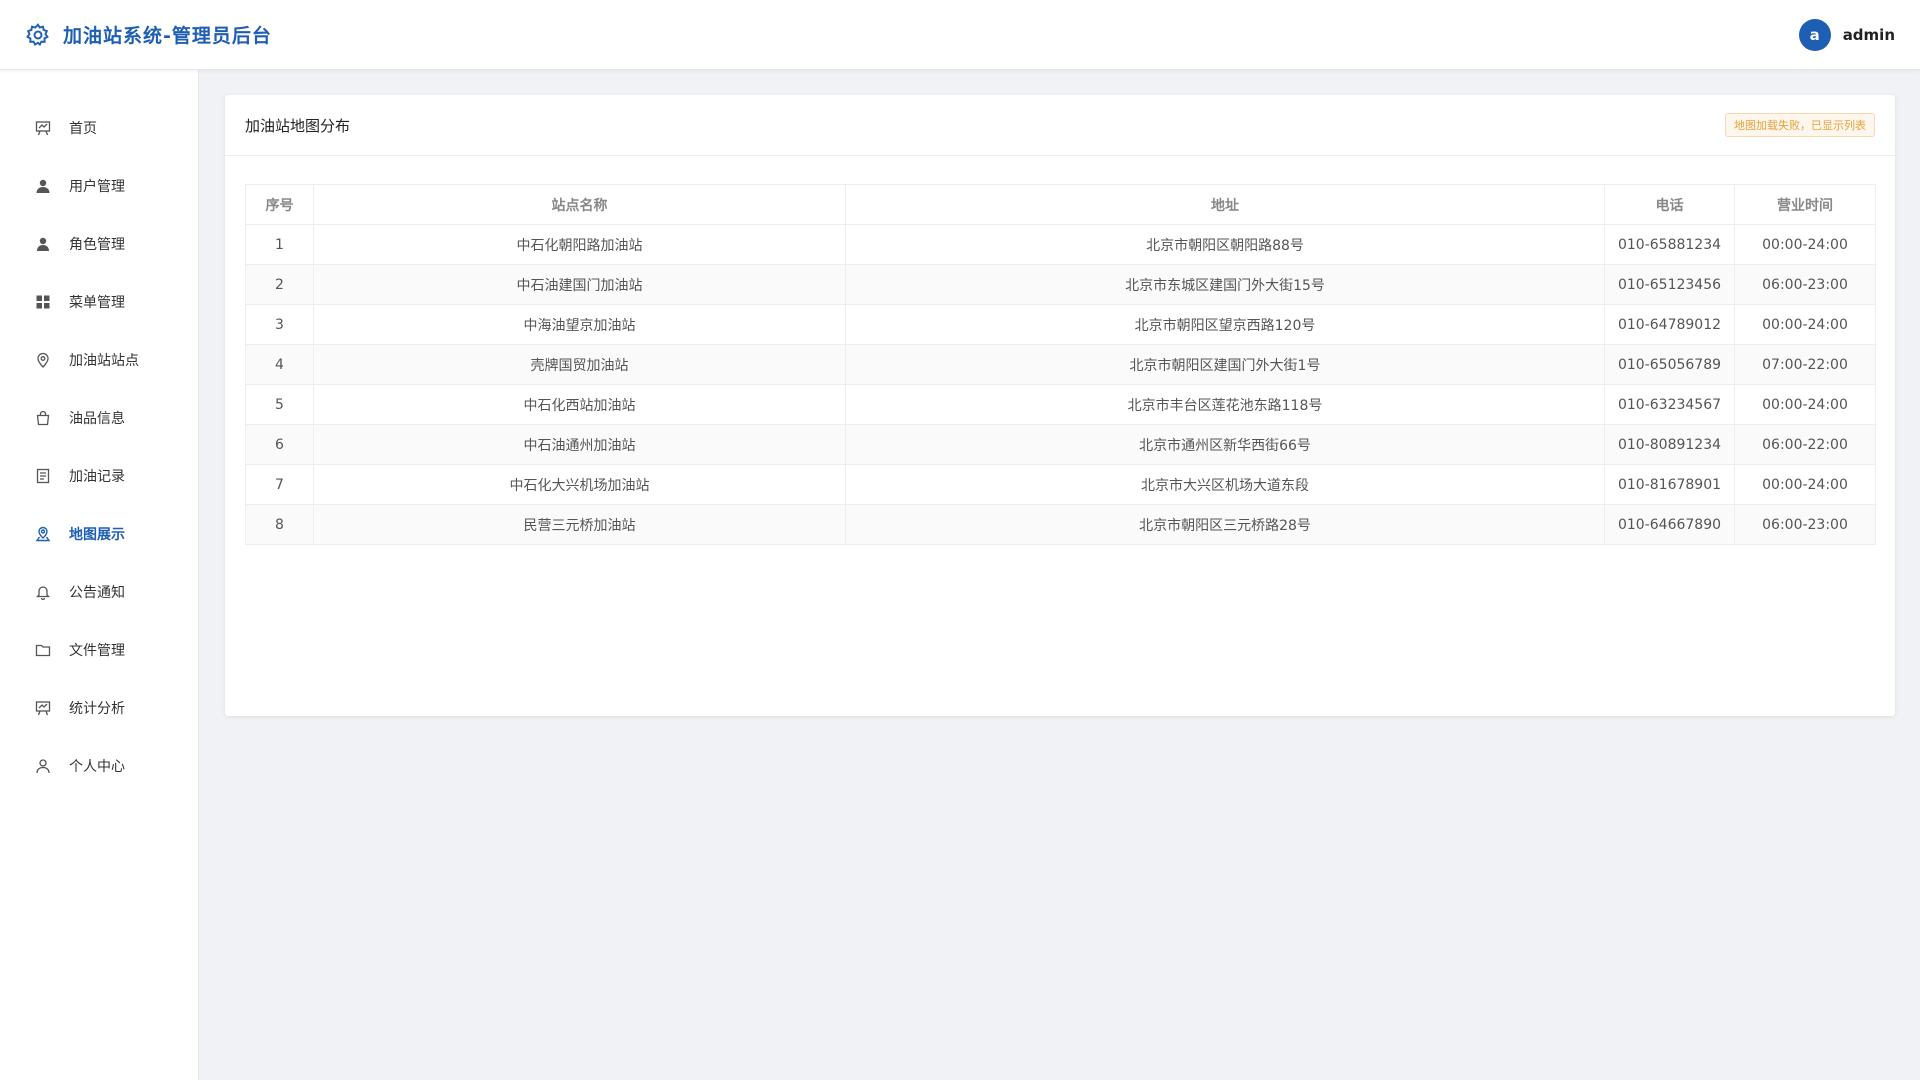  I want to click on person-outline-icon, so click(43, 766).